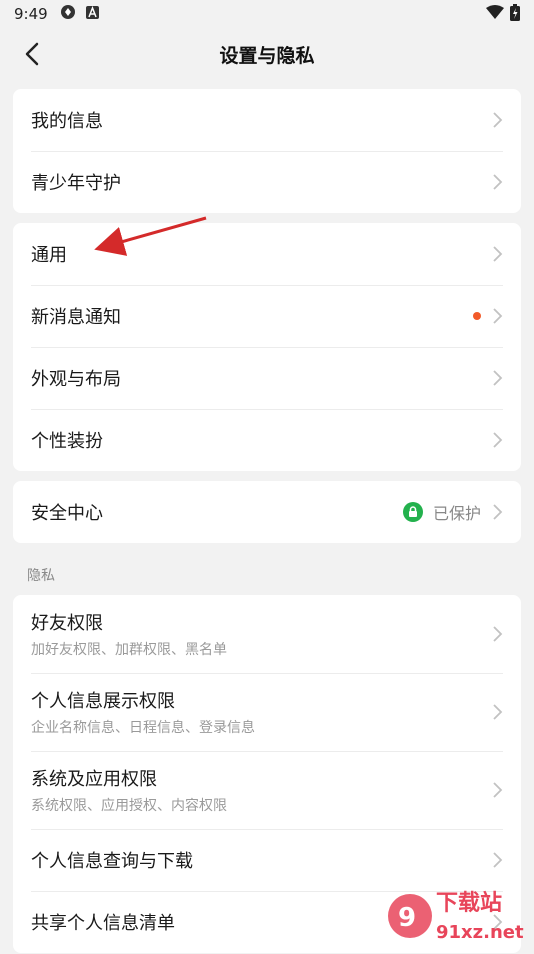 The width and height of the screenshot is (534, 954). Describe the element at coordinates (129, 650) in the screenshot. I see `friend-permission-desc: 加好友权限、加群权限、黑名单` at that location.